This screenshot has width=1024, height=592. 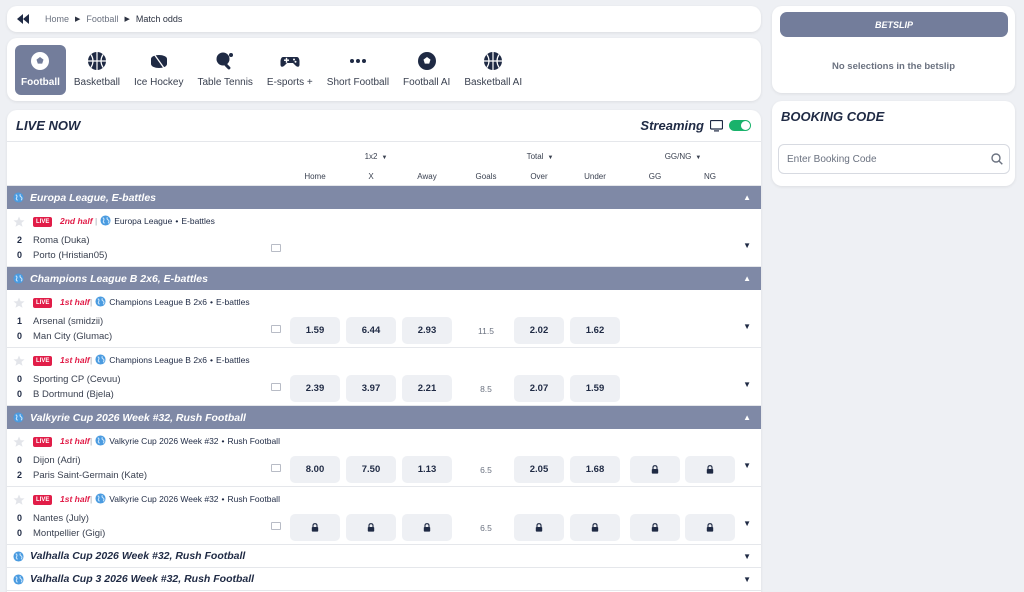 What do you see at coordinates (105, 220) in the screenshot?
I see `globe-icon` at bounding box center [105, 220].